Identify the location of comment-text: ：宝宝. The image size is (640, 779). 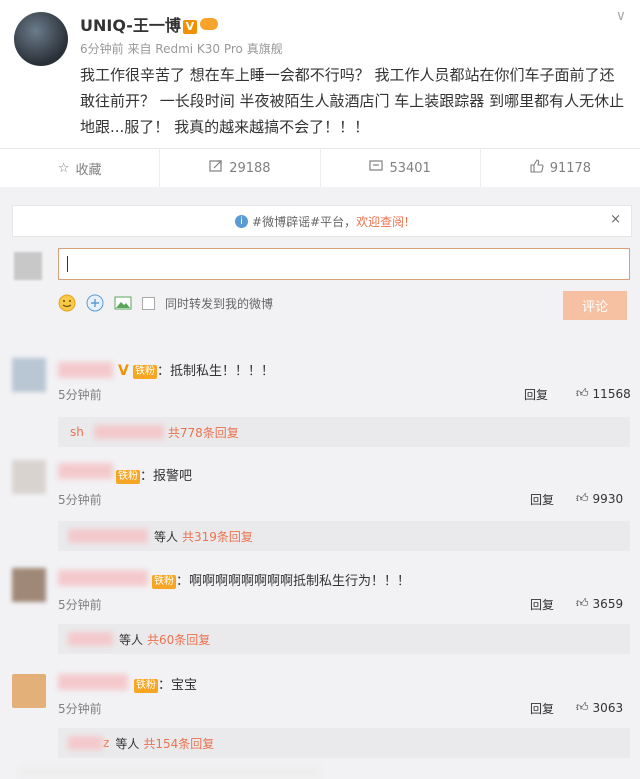
(178, 685).